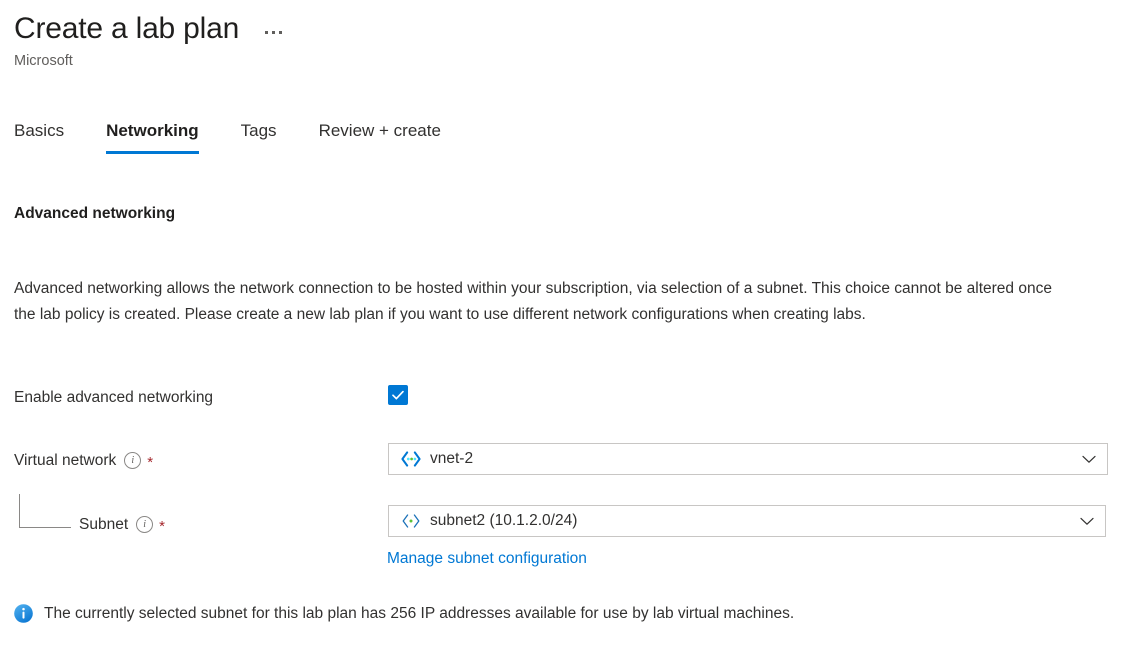 The height and width of the screenshot is (658, 1144). Describe the element at coordinates (23, 616) in the screenshot. I see `info-filled-icon` at that location.